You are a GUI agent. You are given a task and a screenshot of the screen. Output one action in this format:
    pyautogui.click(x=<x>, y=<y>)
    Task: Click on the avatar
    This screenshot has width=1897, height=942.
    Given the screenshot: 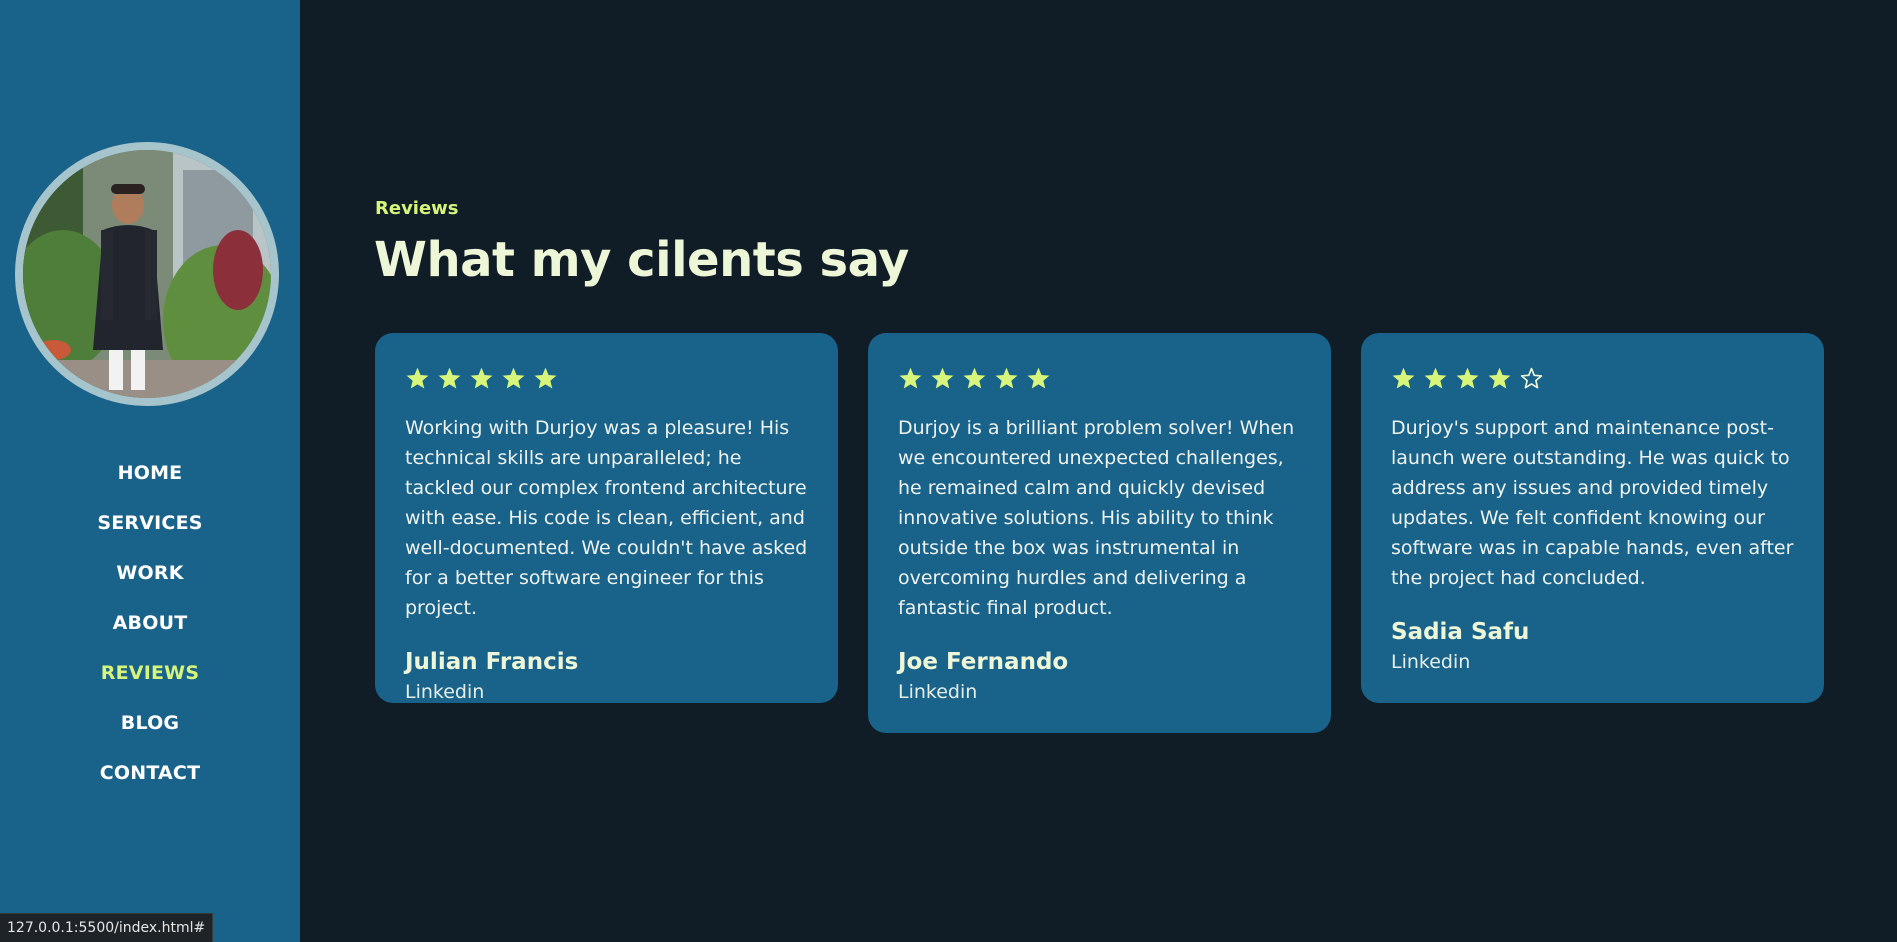 What is the action you would take?
    pyautogui.click(x=147, y=274)
    